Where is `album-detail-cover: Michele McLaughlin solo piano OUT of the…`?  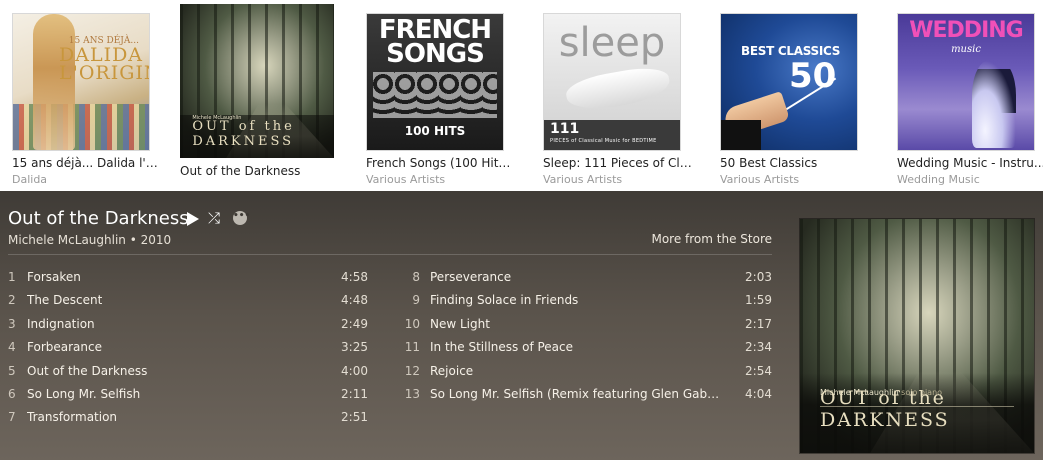
album-detail-cover: Michele McLaughlin solo piano OUT of the… is located at coordinates (917, 336).